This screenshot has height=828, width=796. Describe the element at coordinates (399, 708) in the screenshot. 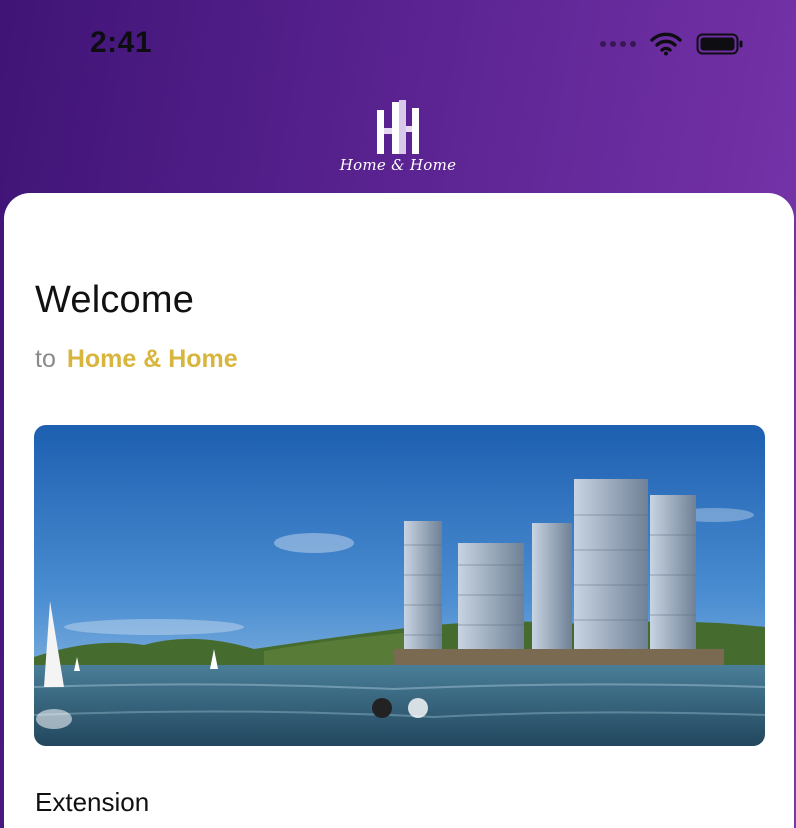

I see `carousel-pagination` at that location.